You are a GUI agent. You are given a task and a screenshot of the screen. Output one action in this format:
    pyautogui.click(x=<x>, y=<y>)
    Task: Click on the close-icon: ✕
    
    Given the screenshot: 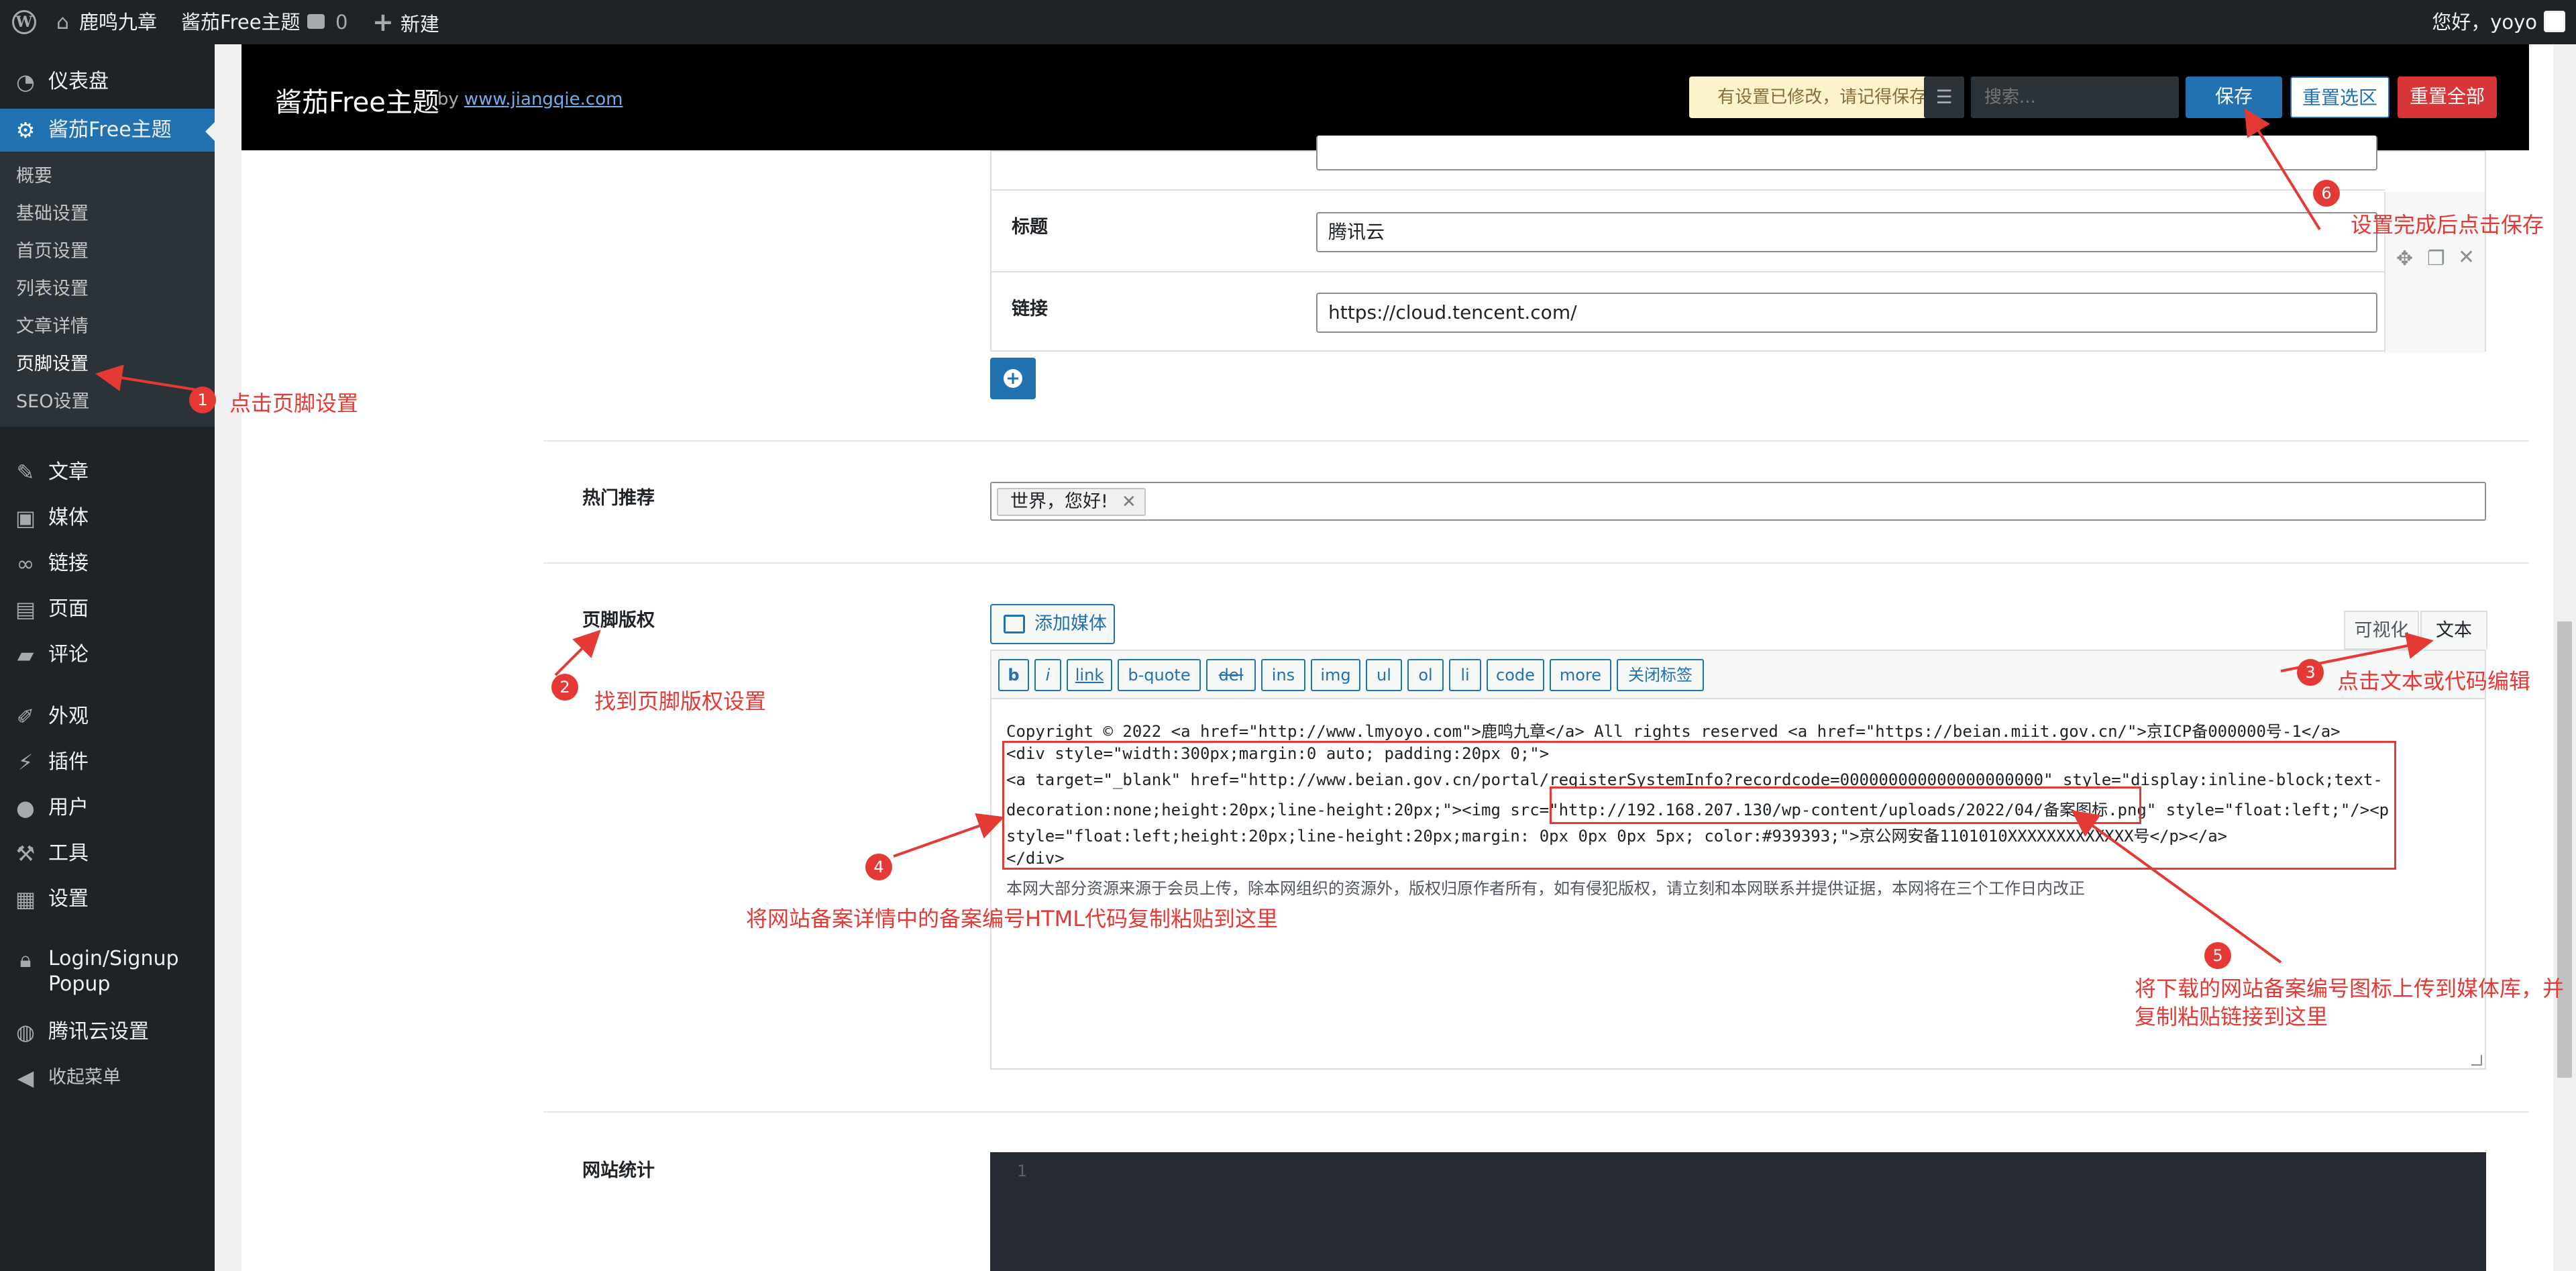 What is the action you would take?
    pyautogui.click(x=2466, y=257)
    